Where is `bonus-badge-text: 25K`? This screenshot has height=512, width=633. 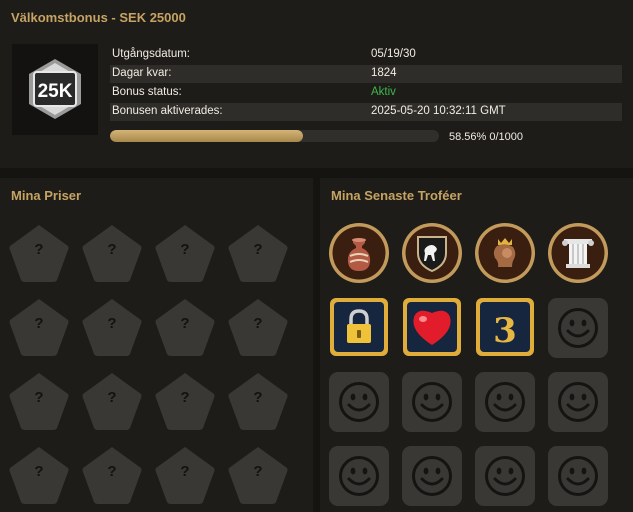
bonus-badge-text: 25K is located at coordinates (55, 91).